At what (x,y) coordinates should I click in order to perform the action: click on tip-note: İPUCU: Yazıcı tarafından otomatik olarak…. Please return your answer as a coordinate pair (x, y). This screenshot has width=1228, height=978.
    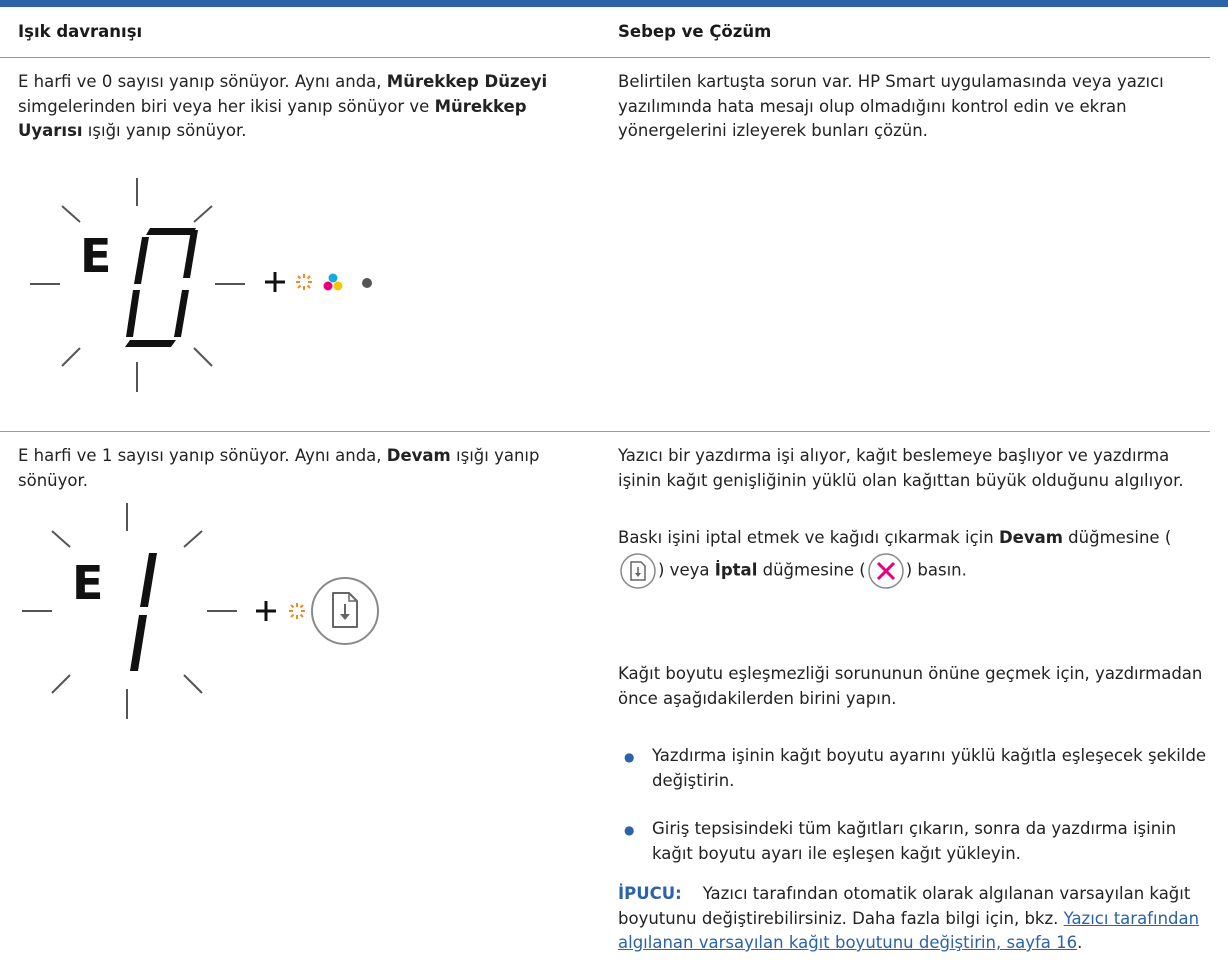
    Looking at the image, I should click on (909, 918).